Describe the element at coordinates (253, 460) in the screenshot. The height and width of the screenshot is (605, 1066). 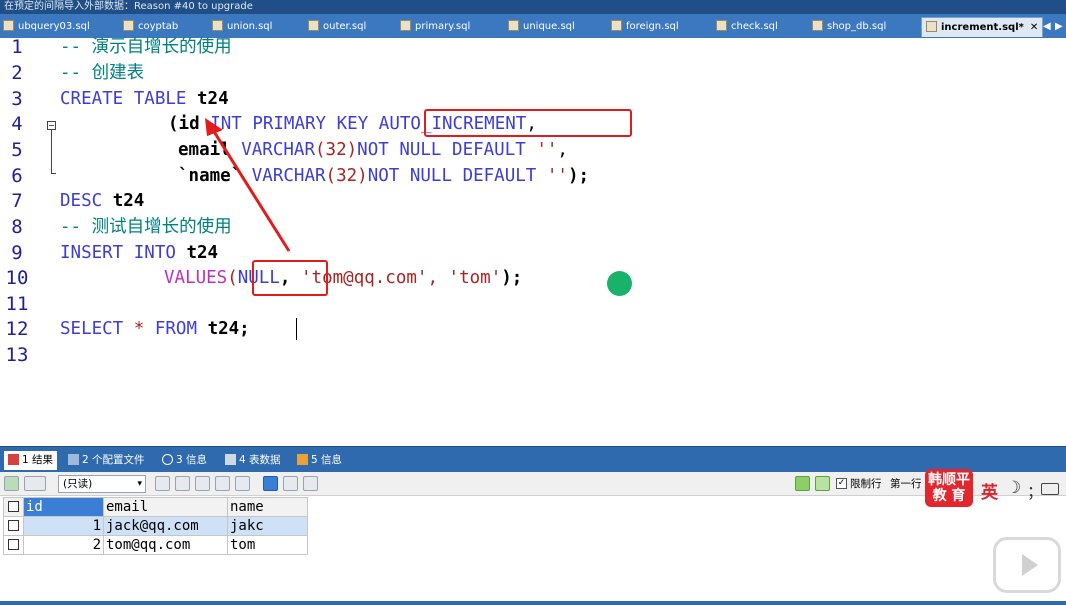
I see `tab-table-data: 4 表数据` at that location.